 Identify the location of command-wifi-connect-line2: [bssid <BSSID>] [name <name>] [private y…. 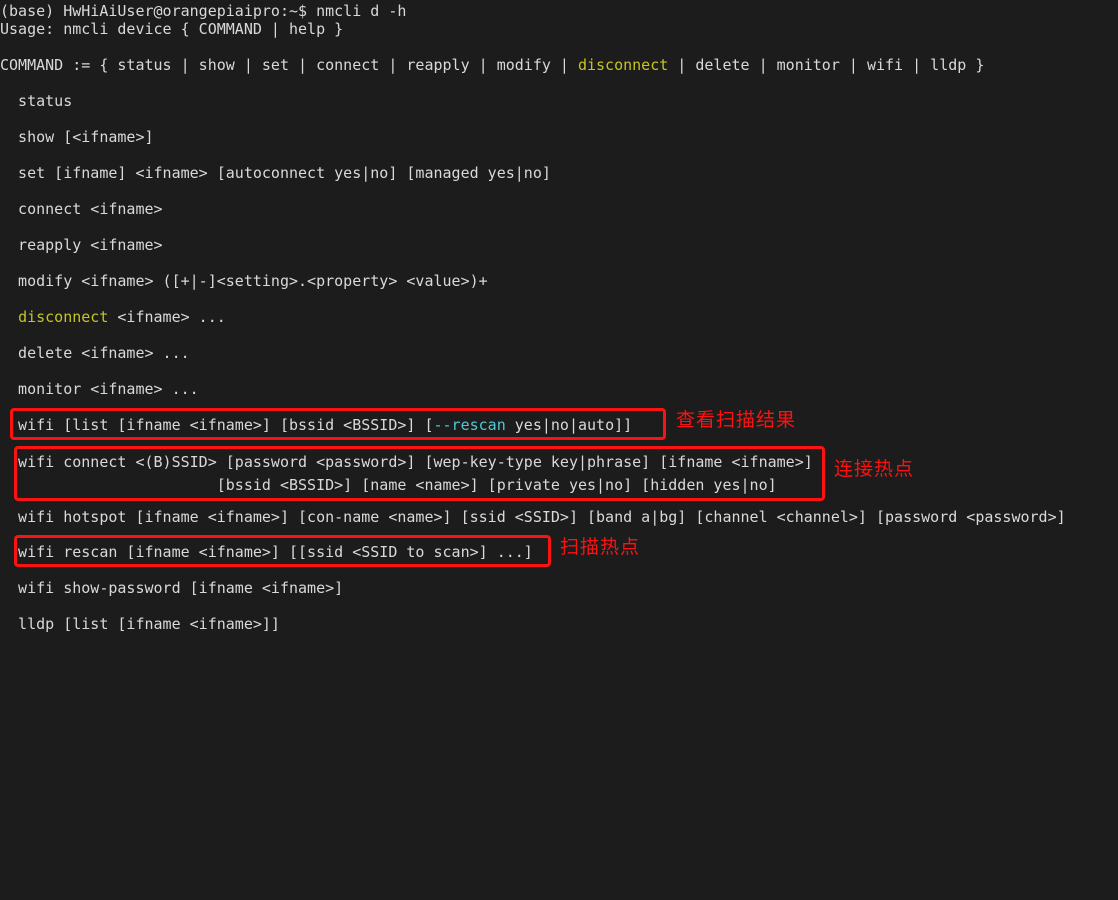
(388, 485).